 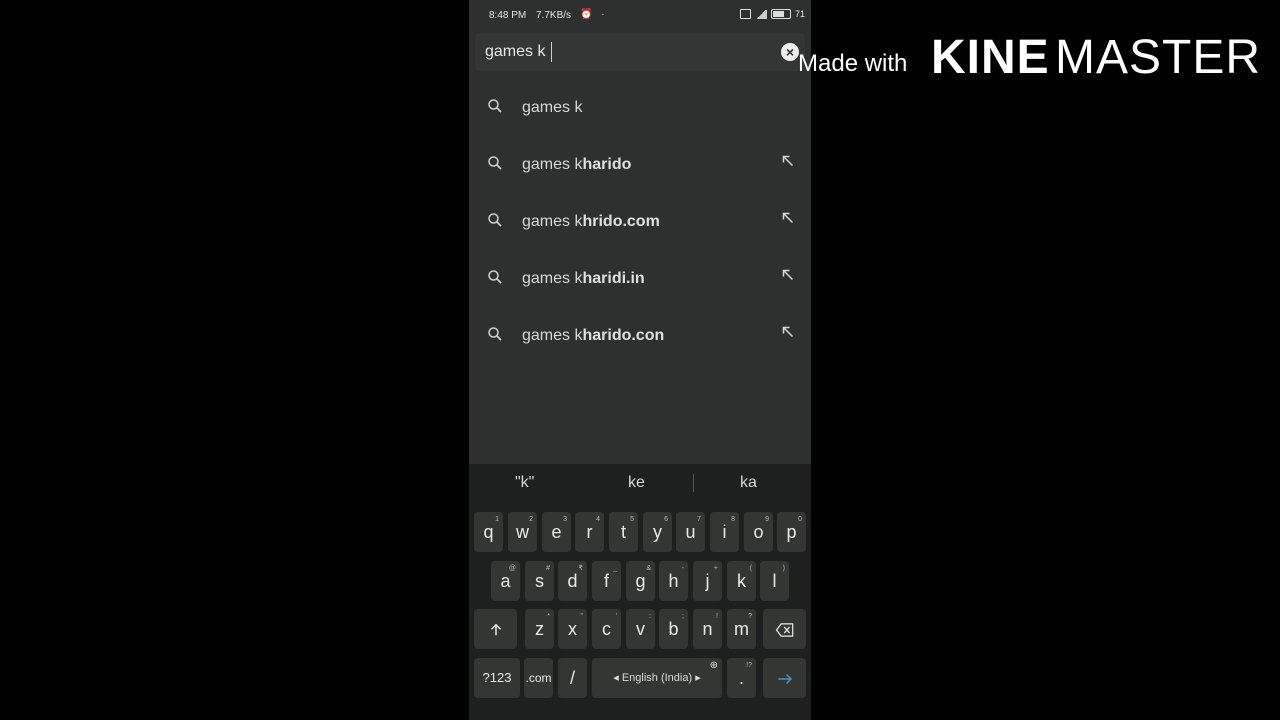 What do you see at coordinates (791, 532) in the screenshot?
I see `key-p: 0p` at bounding box center [791, 532].